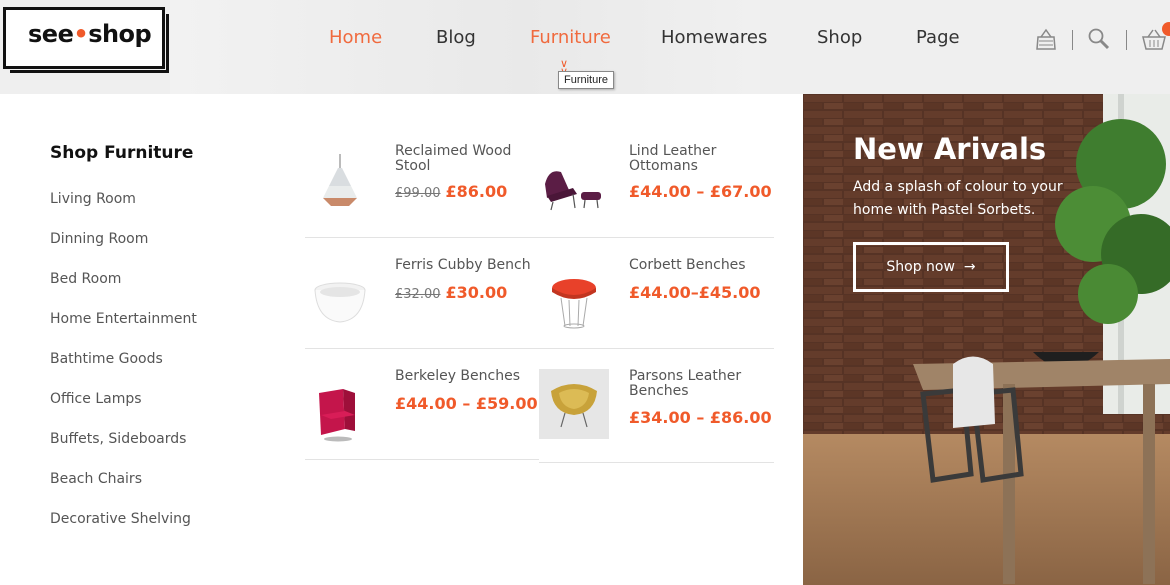 The width and height of the screenshot is (1170, 585). I want to click on logo-text: see•shop, so click(90, 34).